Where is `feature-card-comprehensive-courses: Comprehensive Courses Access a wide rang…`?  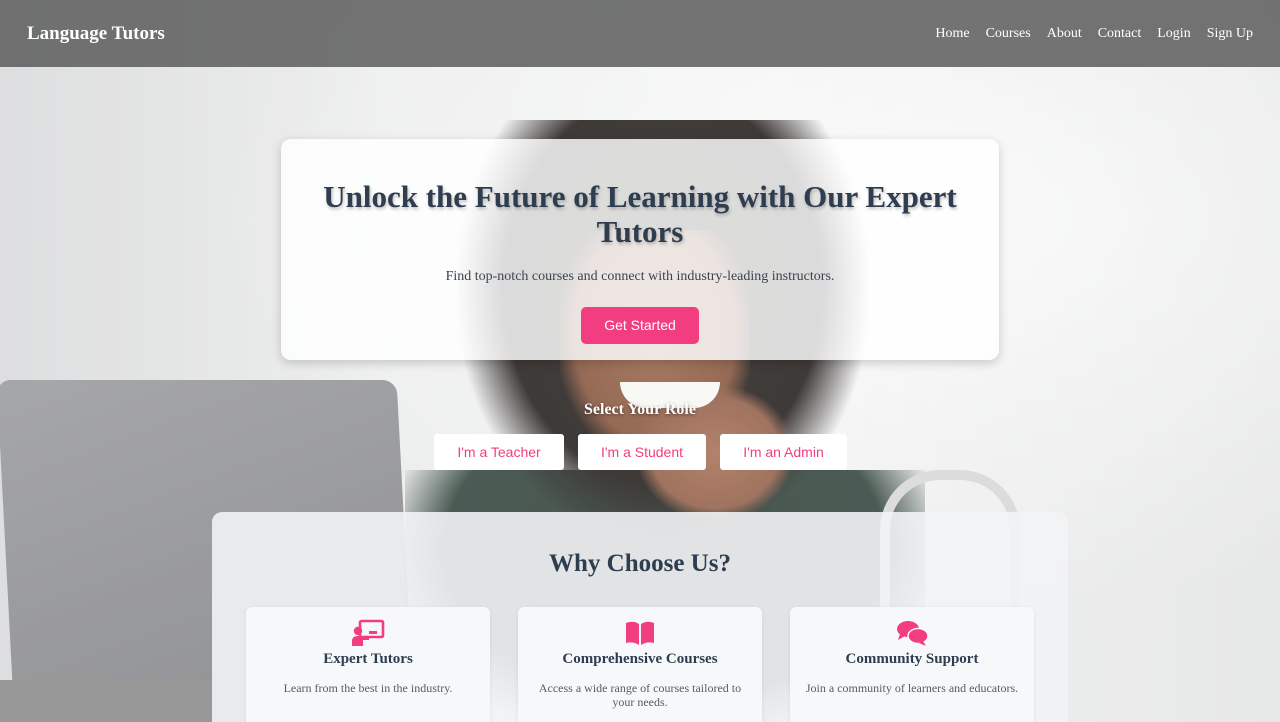 feature-card-comprehensive-courses: Comprehensive Courses Access a wide rang… is located at coordinates (640, 664).